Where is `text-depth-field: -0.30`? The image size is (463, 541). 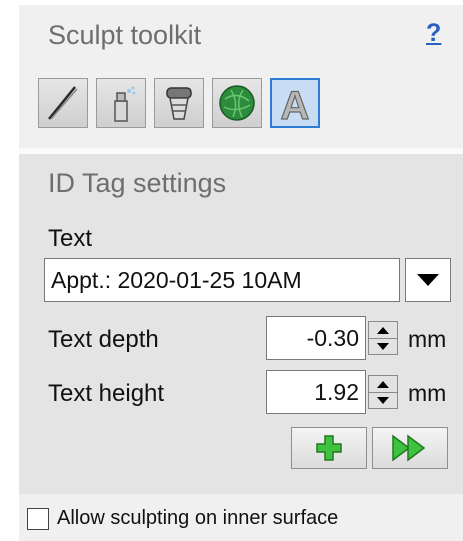
text-depth-field: -0.30 is located at coordinates (316, 338).